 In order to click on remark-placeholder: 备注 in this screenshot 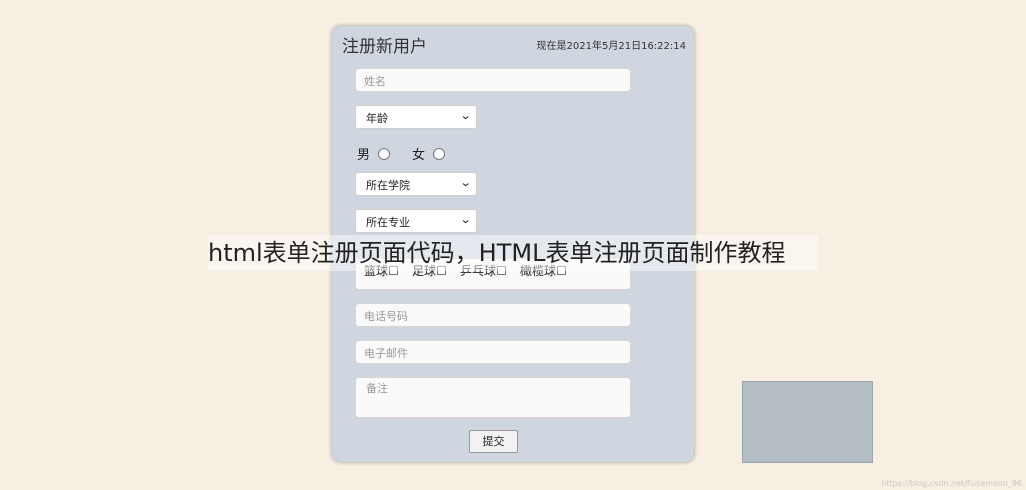, I will do `click(377, 388)`.